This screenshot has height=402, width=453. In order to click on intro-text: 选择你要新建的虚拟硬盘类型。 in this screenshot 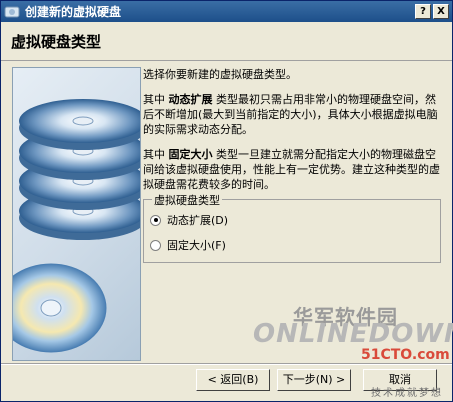, I will do `click(220, 74)`.